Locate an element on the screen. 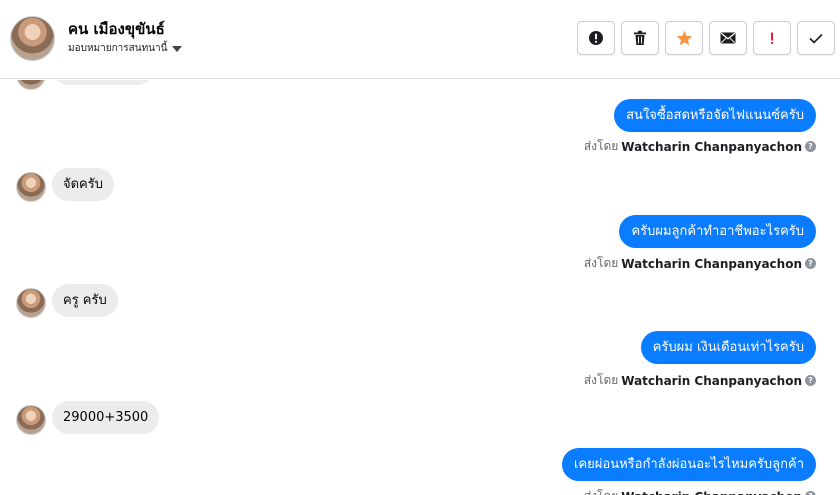 Image resolution: width=840 pixels, height=495 pixels. assign-conversation-dropdown: มอบหมายการสนทนานี้ is located at coordinates (125, 48).